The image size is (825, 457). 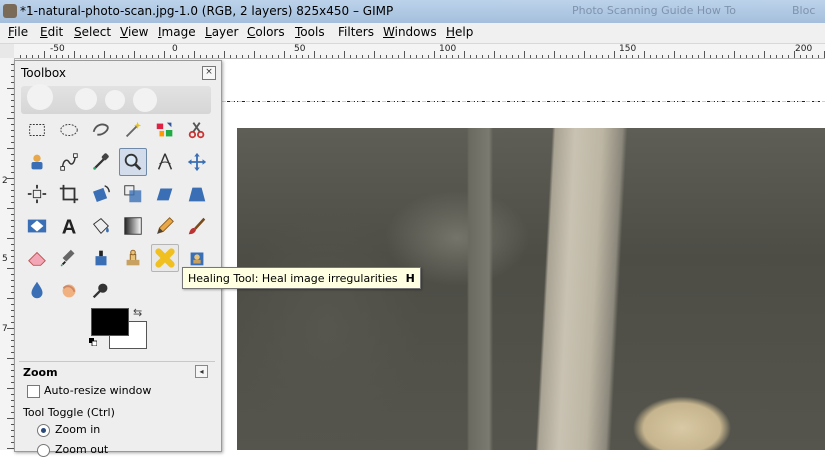 I want to click on menu-filters: Filters, so click(x=356, y=32).